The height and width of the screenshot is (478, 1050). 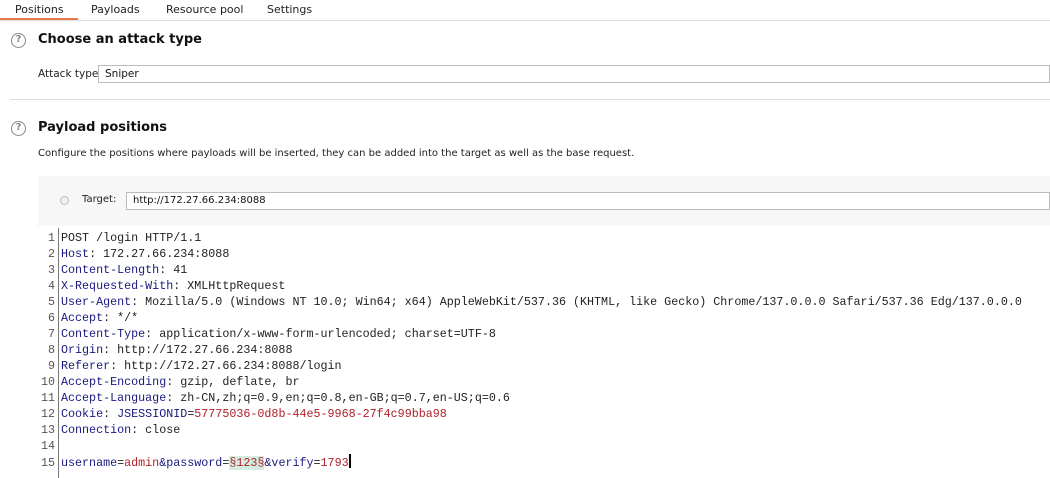 What do you see at coordinates (544, 270) in the screenshot?
I see `request-line: 3 Content-Length: 41` at bounding box center [544, 270].